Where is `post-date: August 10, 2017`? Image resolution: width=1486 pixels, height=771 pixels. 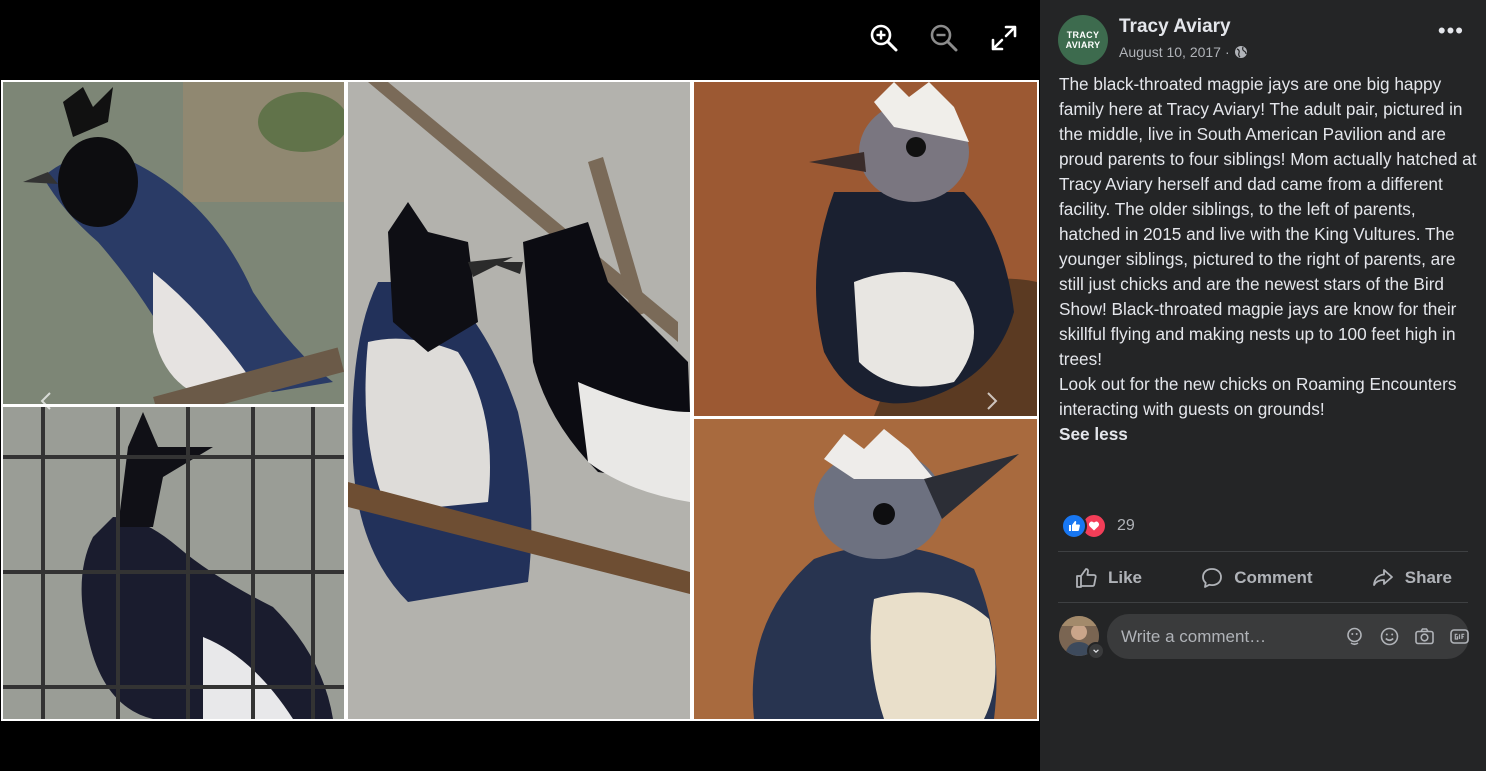 post-date: August 10, 2017 is located at coordinates (1170, 52).